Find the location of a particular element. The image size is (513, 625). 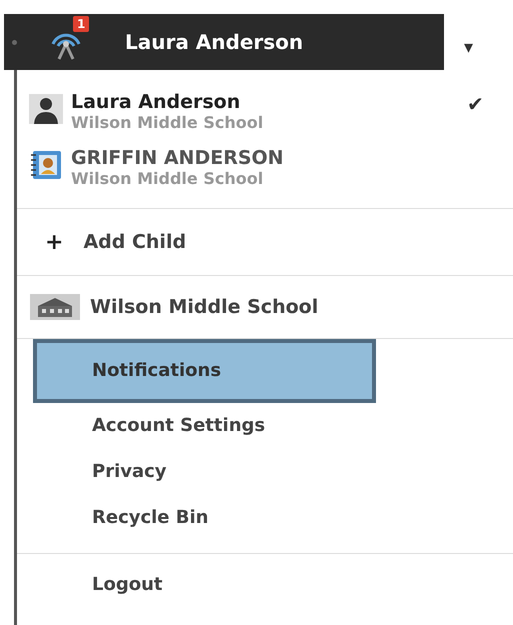

school-link: Wilson Middle School is located at coordinates (265, 307).